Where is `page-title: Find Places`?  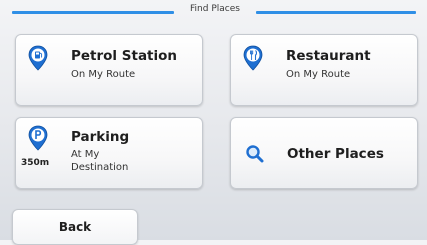
page-title: Find Places is located at coordinates (215, 9).